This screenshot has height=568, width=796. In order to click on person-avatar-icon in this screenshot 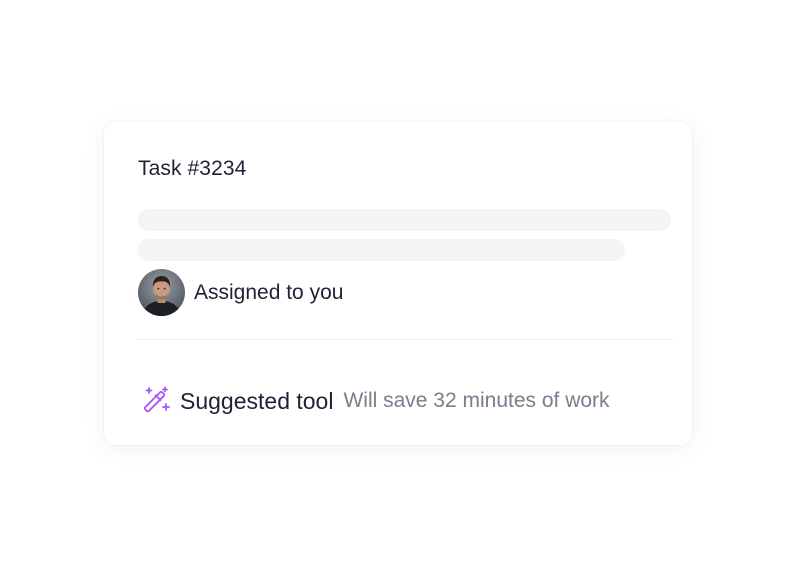, I will do `click(161, 292)`.